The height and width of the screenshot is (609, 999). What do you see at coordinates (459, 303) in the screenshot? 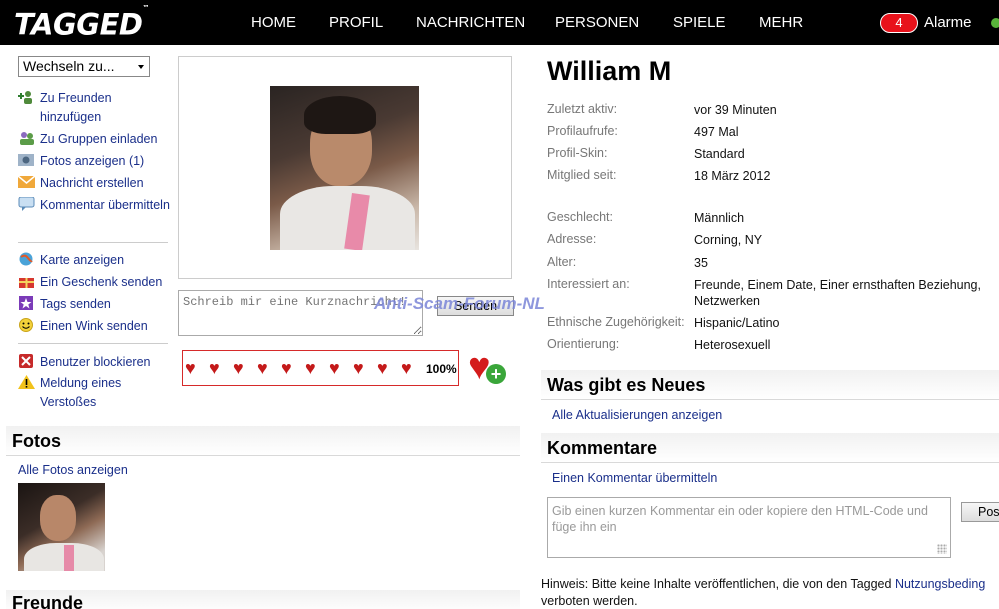
I see `watermark-text: Anti-Scam-Forum-NL` at bounding box center [459, 303].